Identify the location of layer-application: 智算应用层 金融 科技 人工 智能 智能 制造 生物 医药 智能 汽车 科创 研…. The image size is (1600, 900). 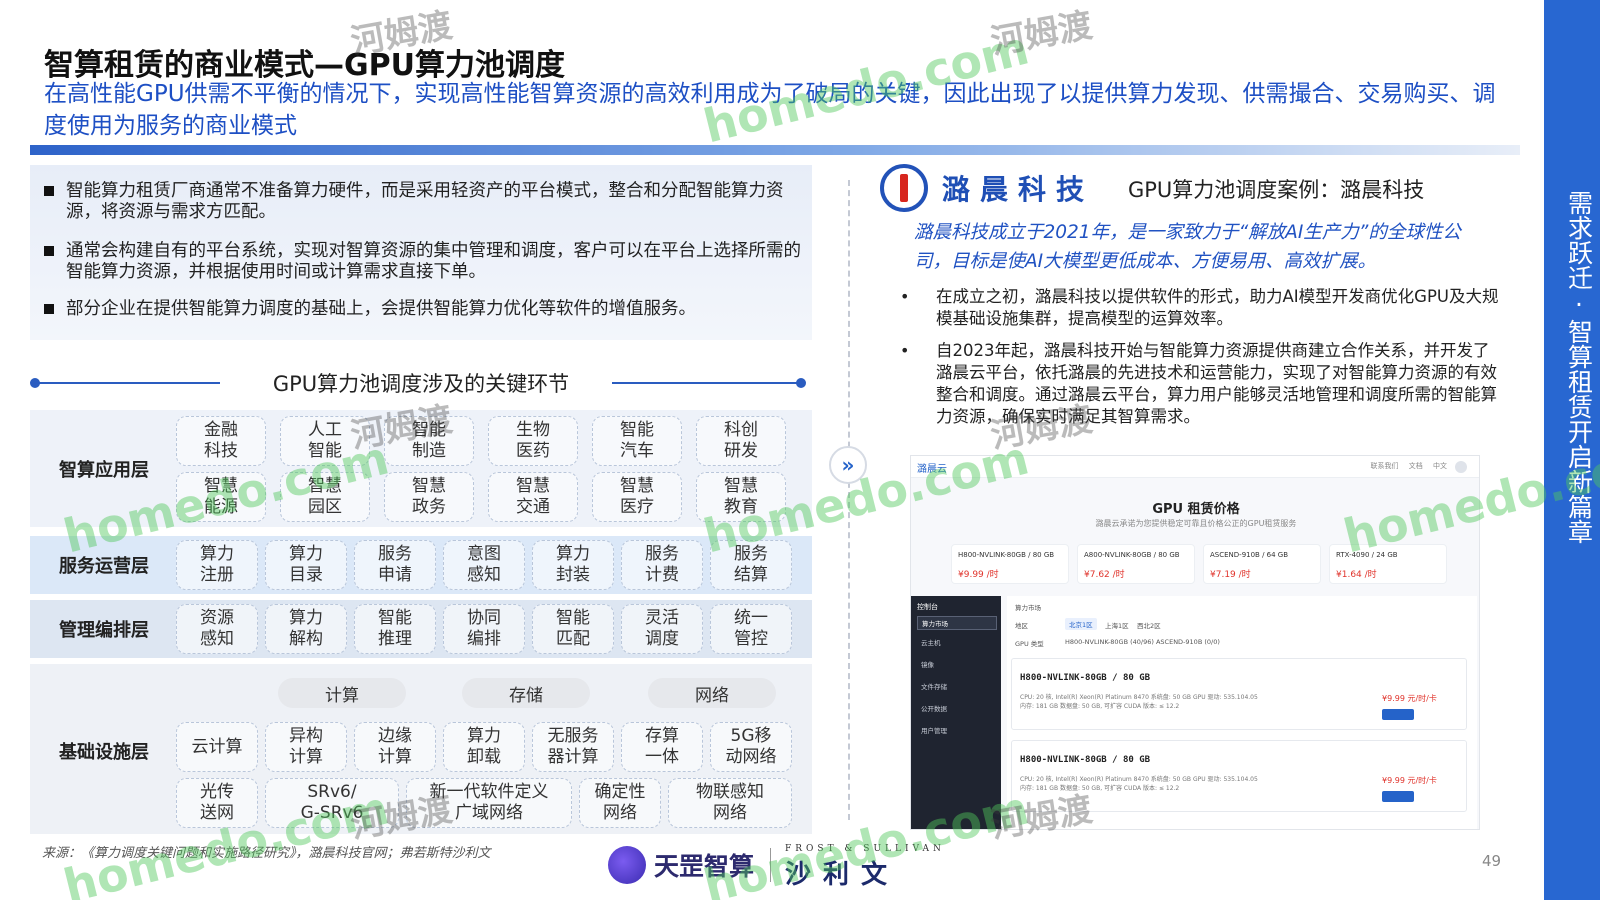
(421, 468).